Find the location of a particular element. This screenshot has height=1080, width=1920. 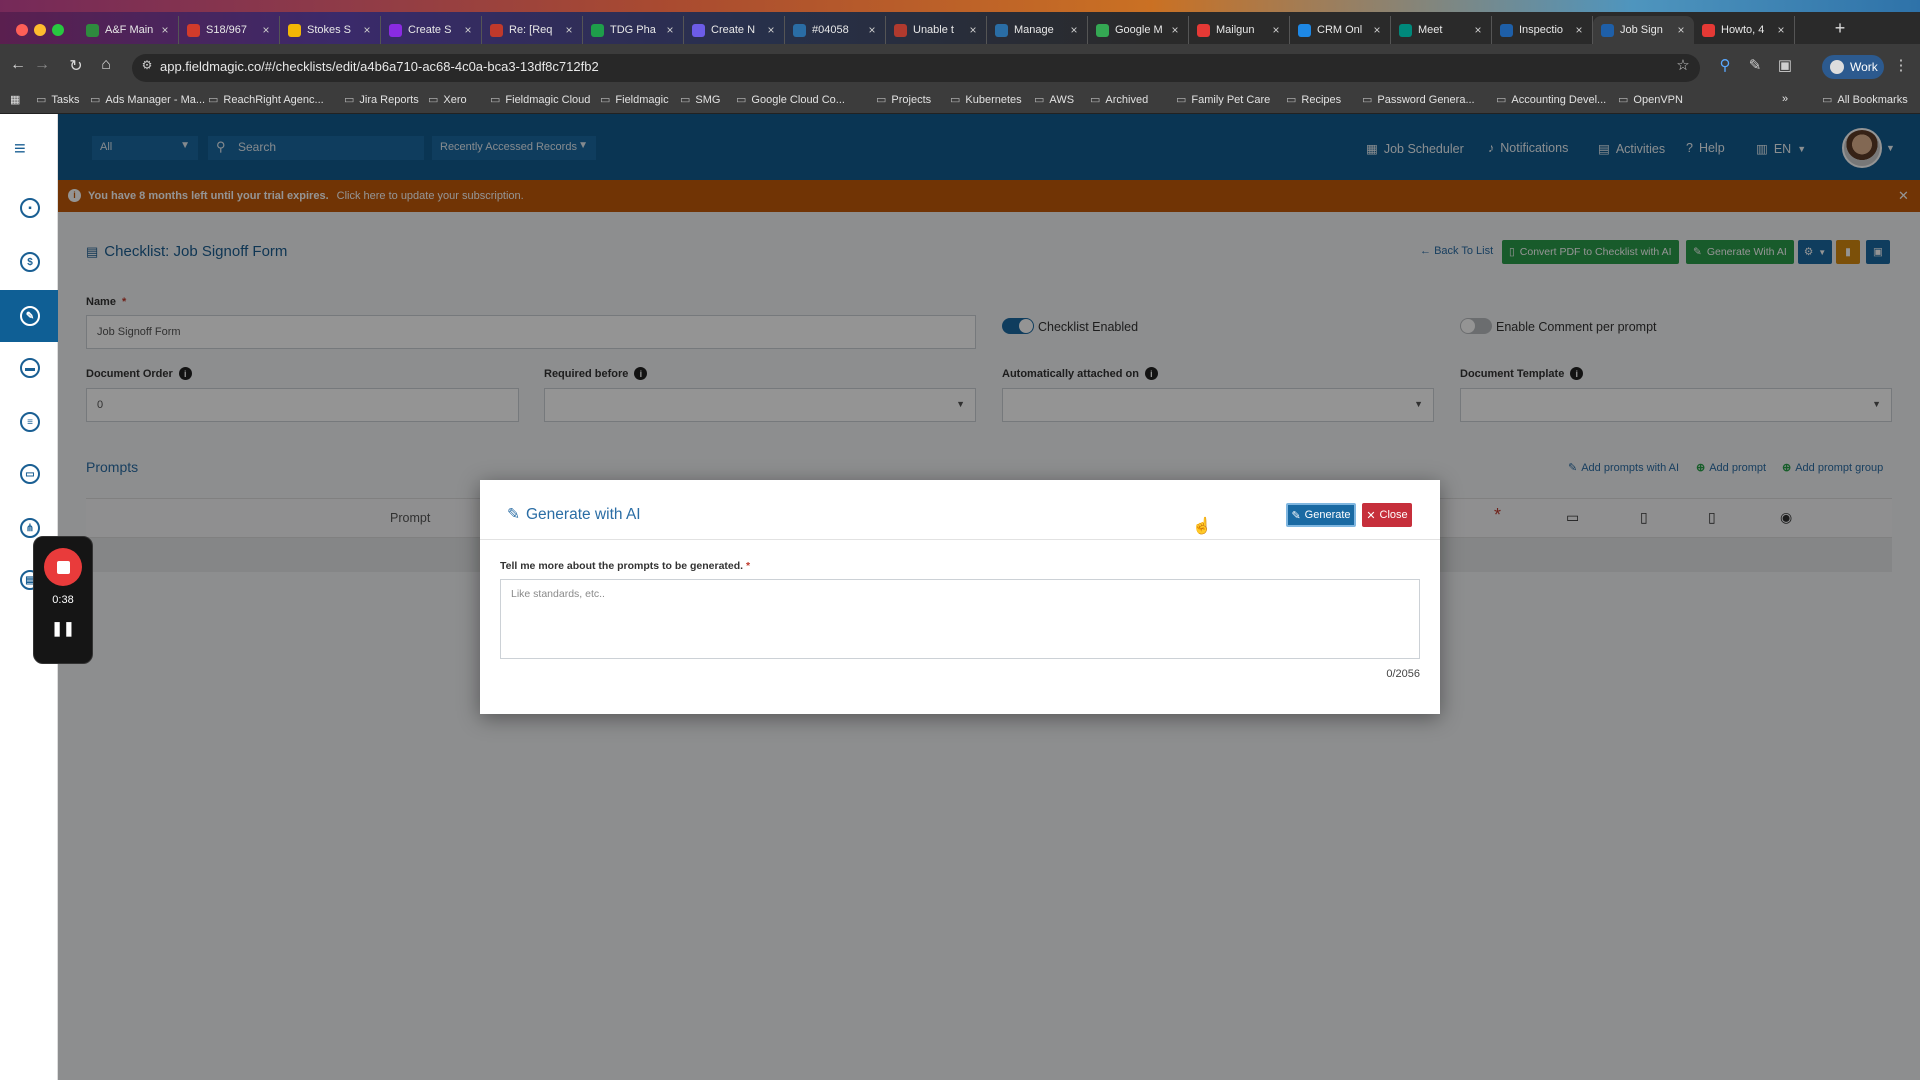

browser-tab: Unable t × is located at coordinates (936, 30).